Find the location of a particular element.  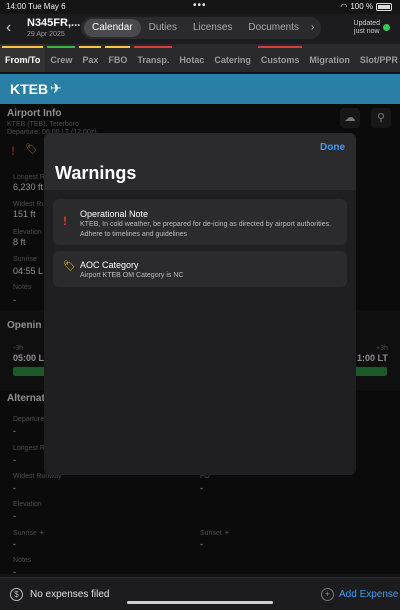

expenses-footer: $ No expenses filed + Add Expense is located at coordinates (200, 593).